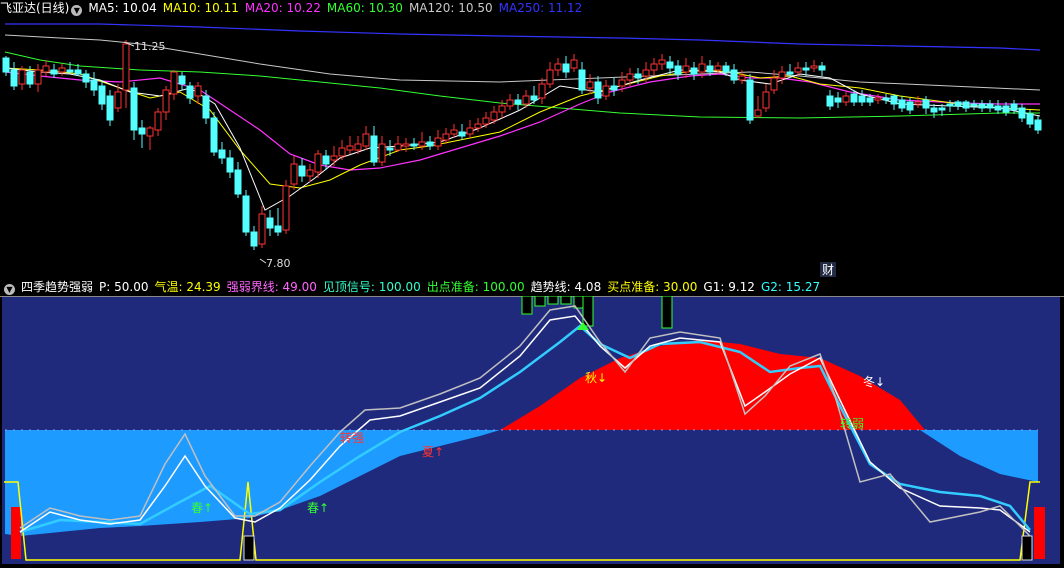 The width and height of the screenshot is (1064, 568). Describe the element at coordinates (187, 287) in the screenshot. I see `legend-temperature: 气温: 24.39` at that location.